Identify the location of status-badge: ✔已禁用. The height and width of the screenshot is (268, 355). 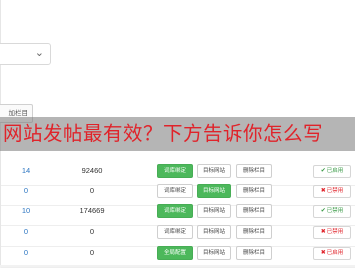
(332, 211).